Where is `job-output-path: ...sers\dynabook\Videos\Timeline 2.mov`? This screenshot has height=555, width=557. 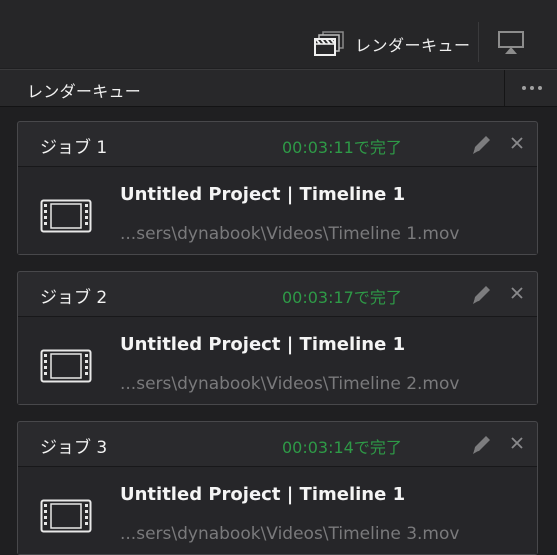 job-output-path: ...sers\dynabook\Videos\Timeline 2.mov is located at coordinates (290, 384).